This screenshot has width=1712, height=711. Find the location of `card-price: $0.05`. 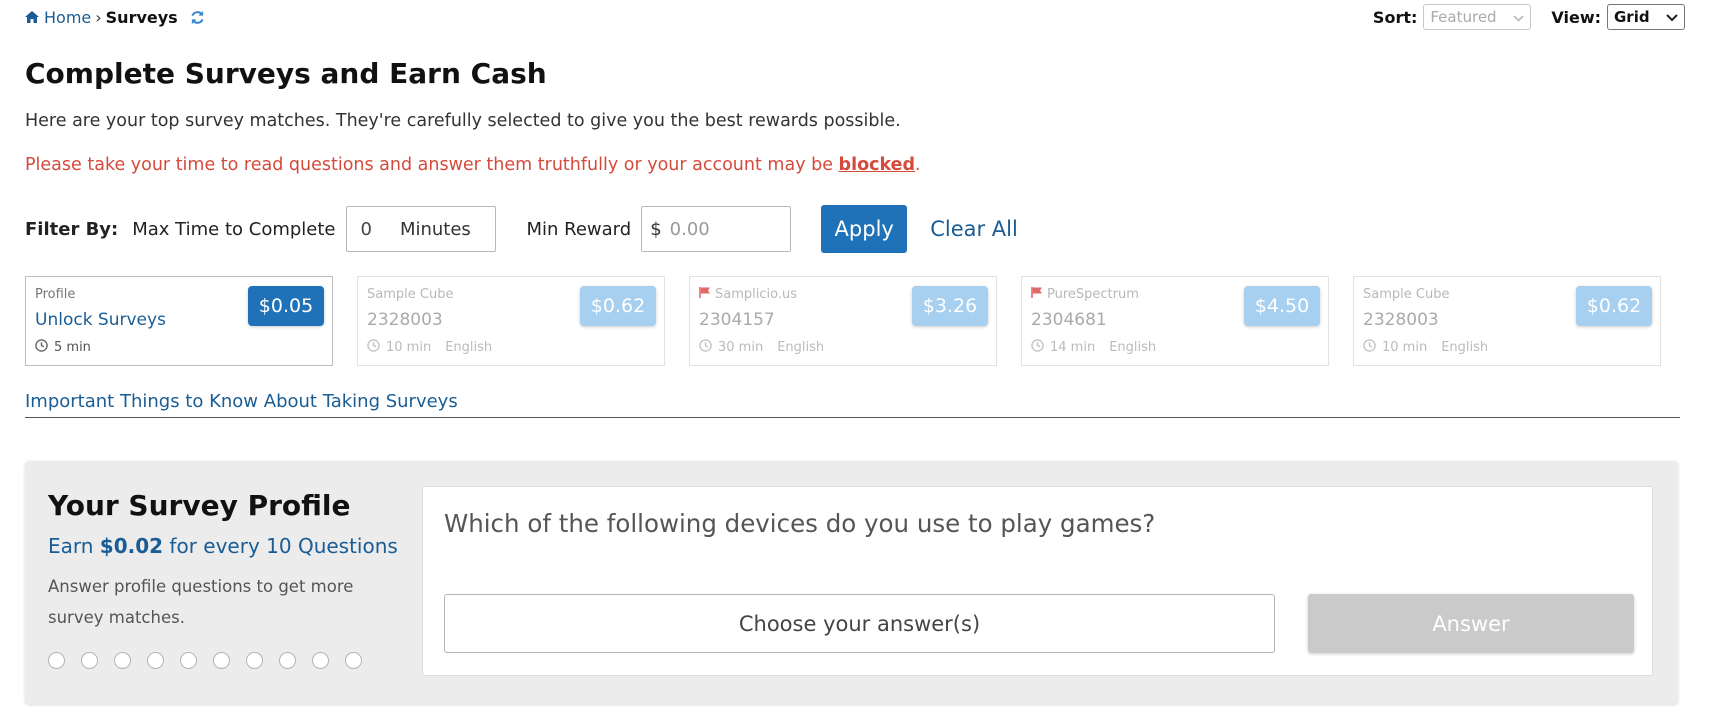

card-price: $0.05 is located at coordinates (286, 306).